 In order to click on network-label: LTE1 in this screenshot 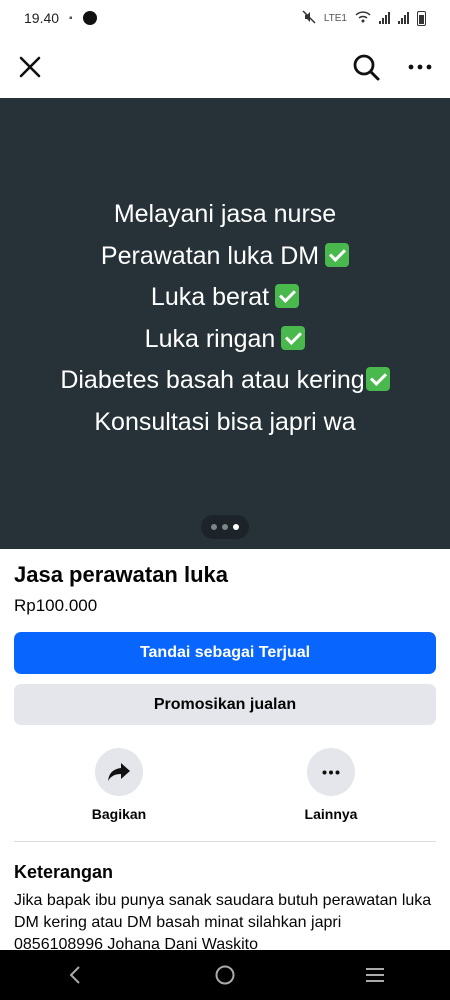, I will do `click(335, 18)`.